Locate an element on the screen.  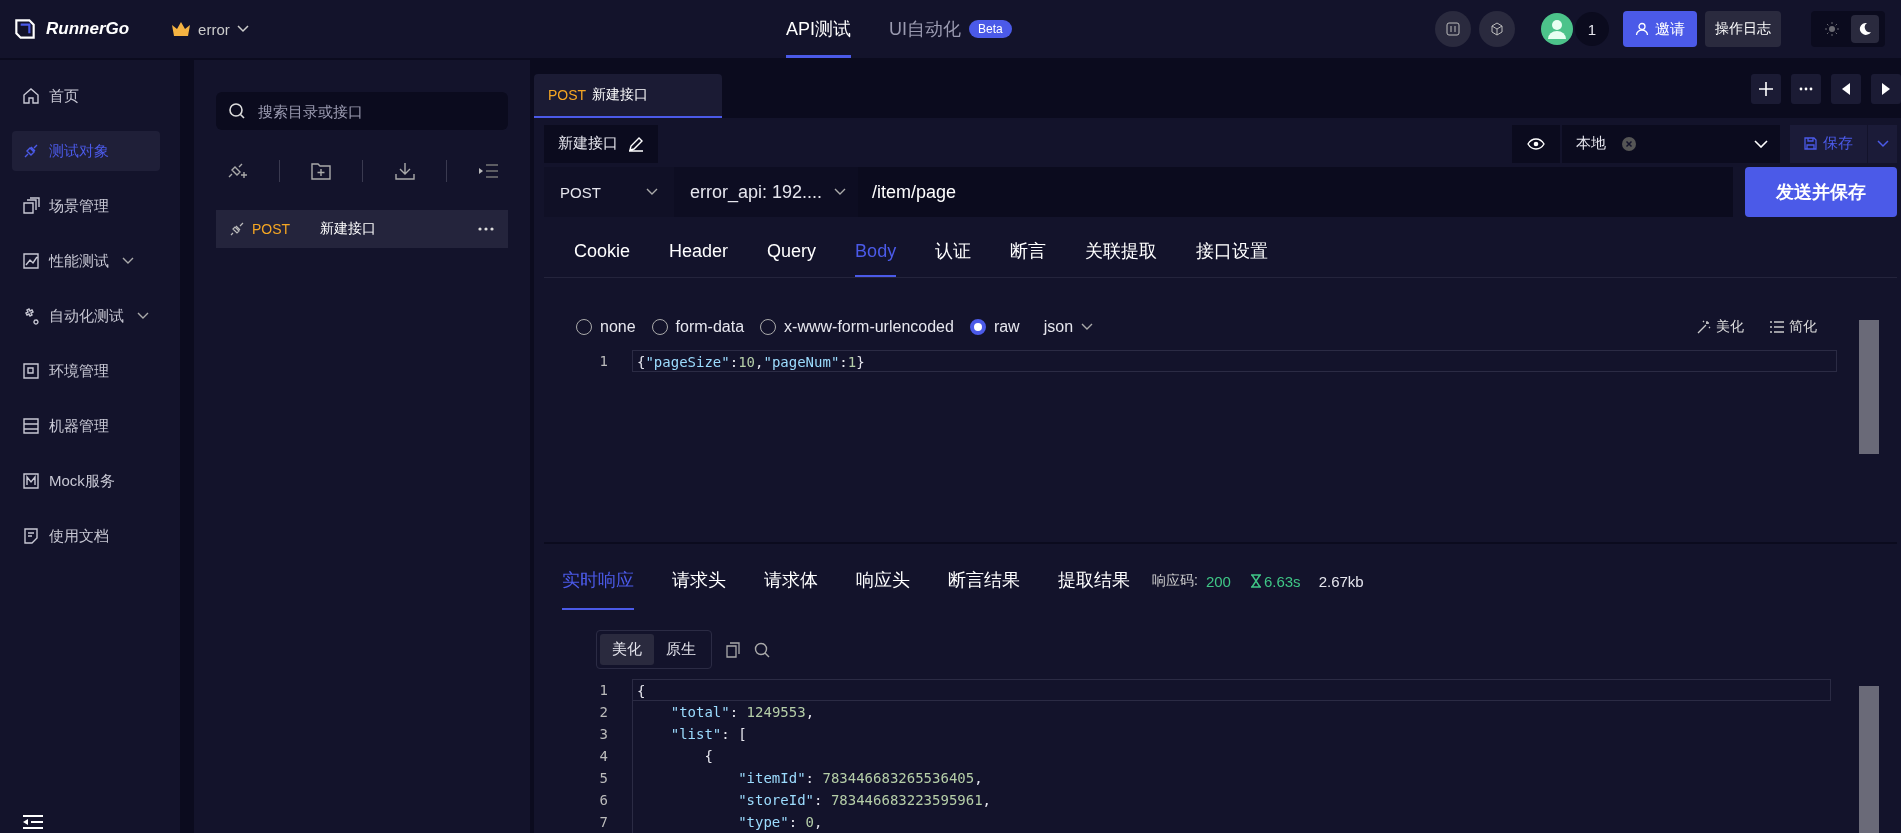
invite-button: 邀请 is located at coordinates (1660, 29).